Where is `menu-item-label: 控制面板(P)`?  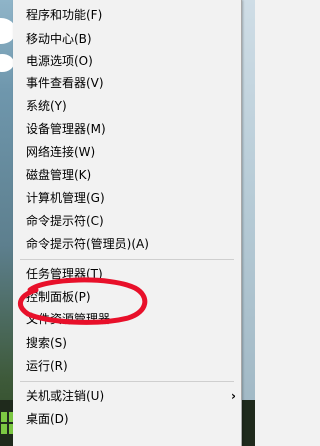 menu-item-label: 控制面板(P) is located at coordinates (58, 297).